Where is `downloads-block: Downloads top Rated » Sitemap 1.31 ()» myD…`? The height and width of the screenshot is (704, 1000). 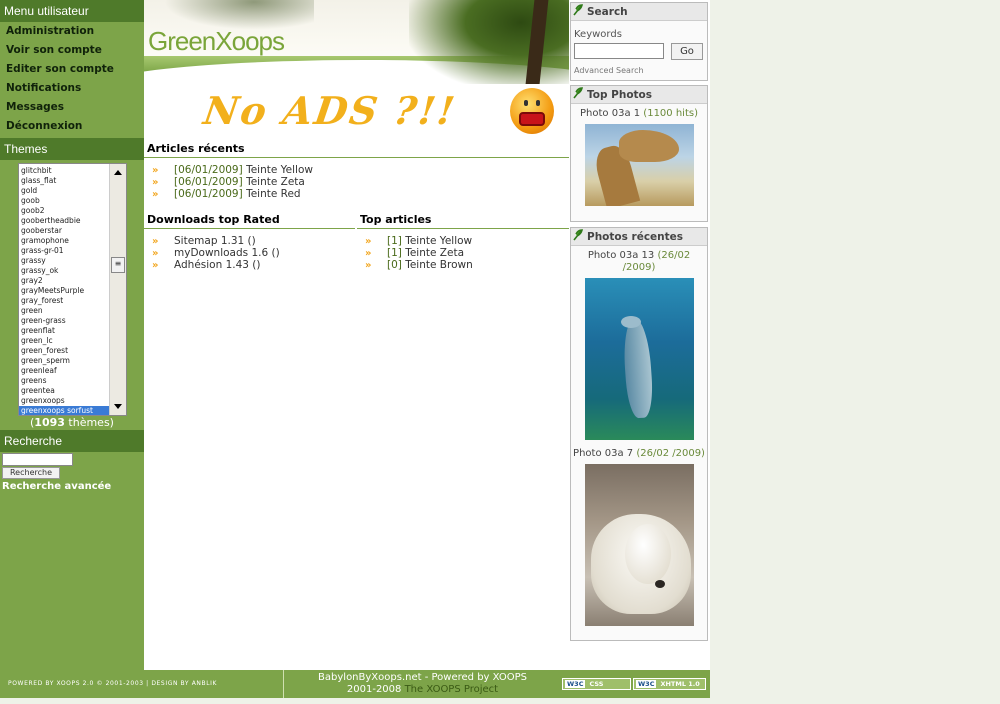
downloads-block: Downloads top Rated » Sitemap 1.31 ()» myD… is located at coordinates (249, 241).